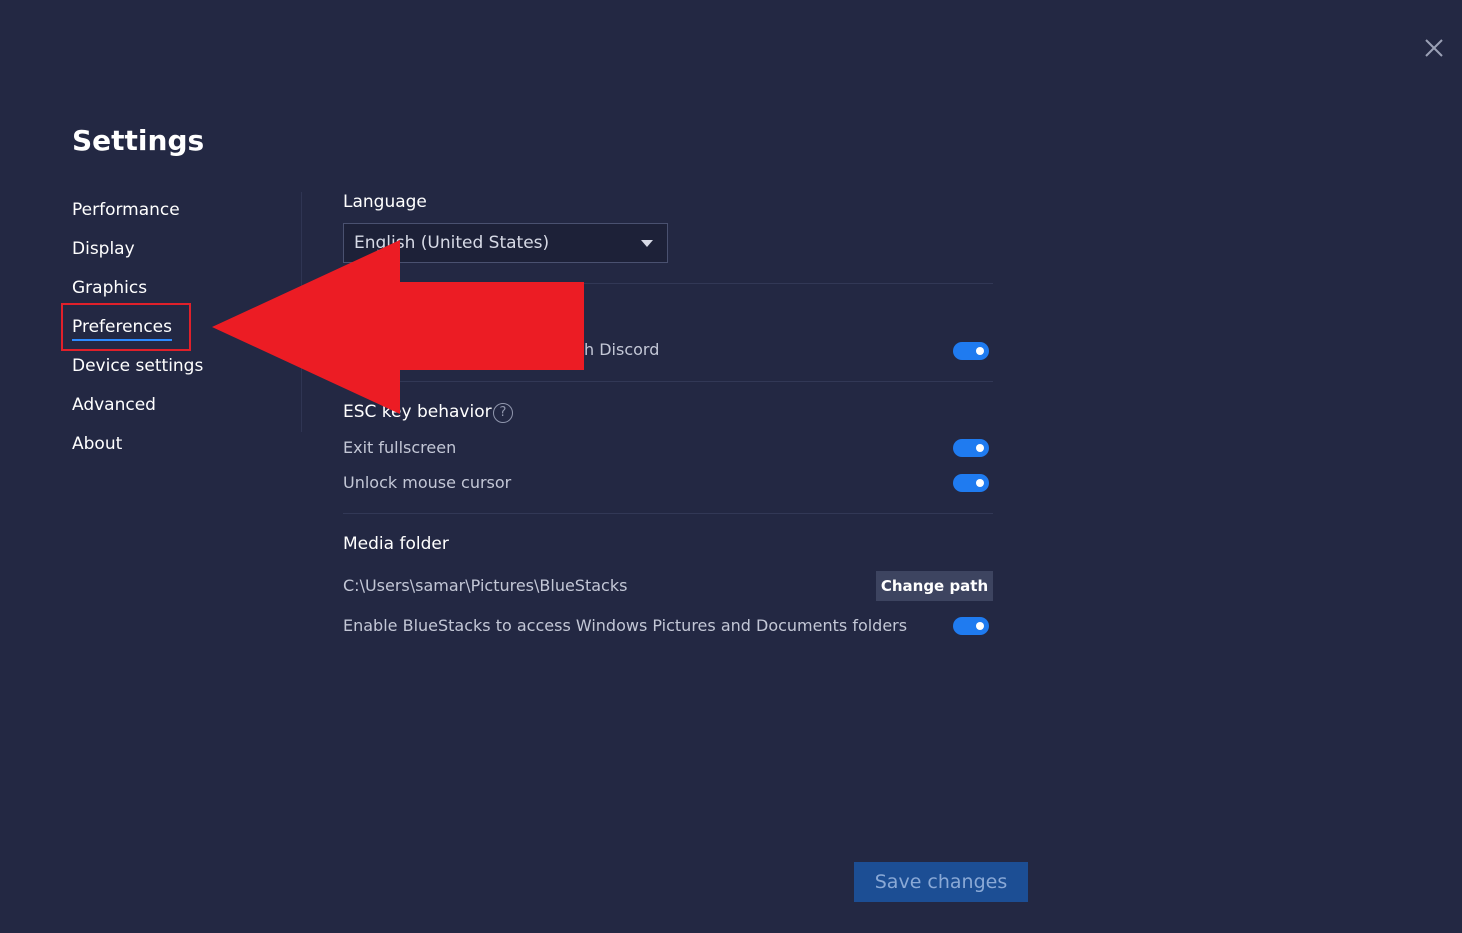  I want to click on sidebar-item-label: Display, so click(103, 249).